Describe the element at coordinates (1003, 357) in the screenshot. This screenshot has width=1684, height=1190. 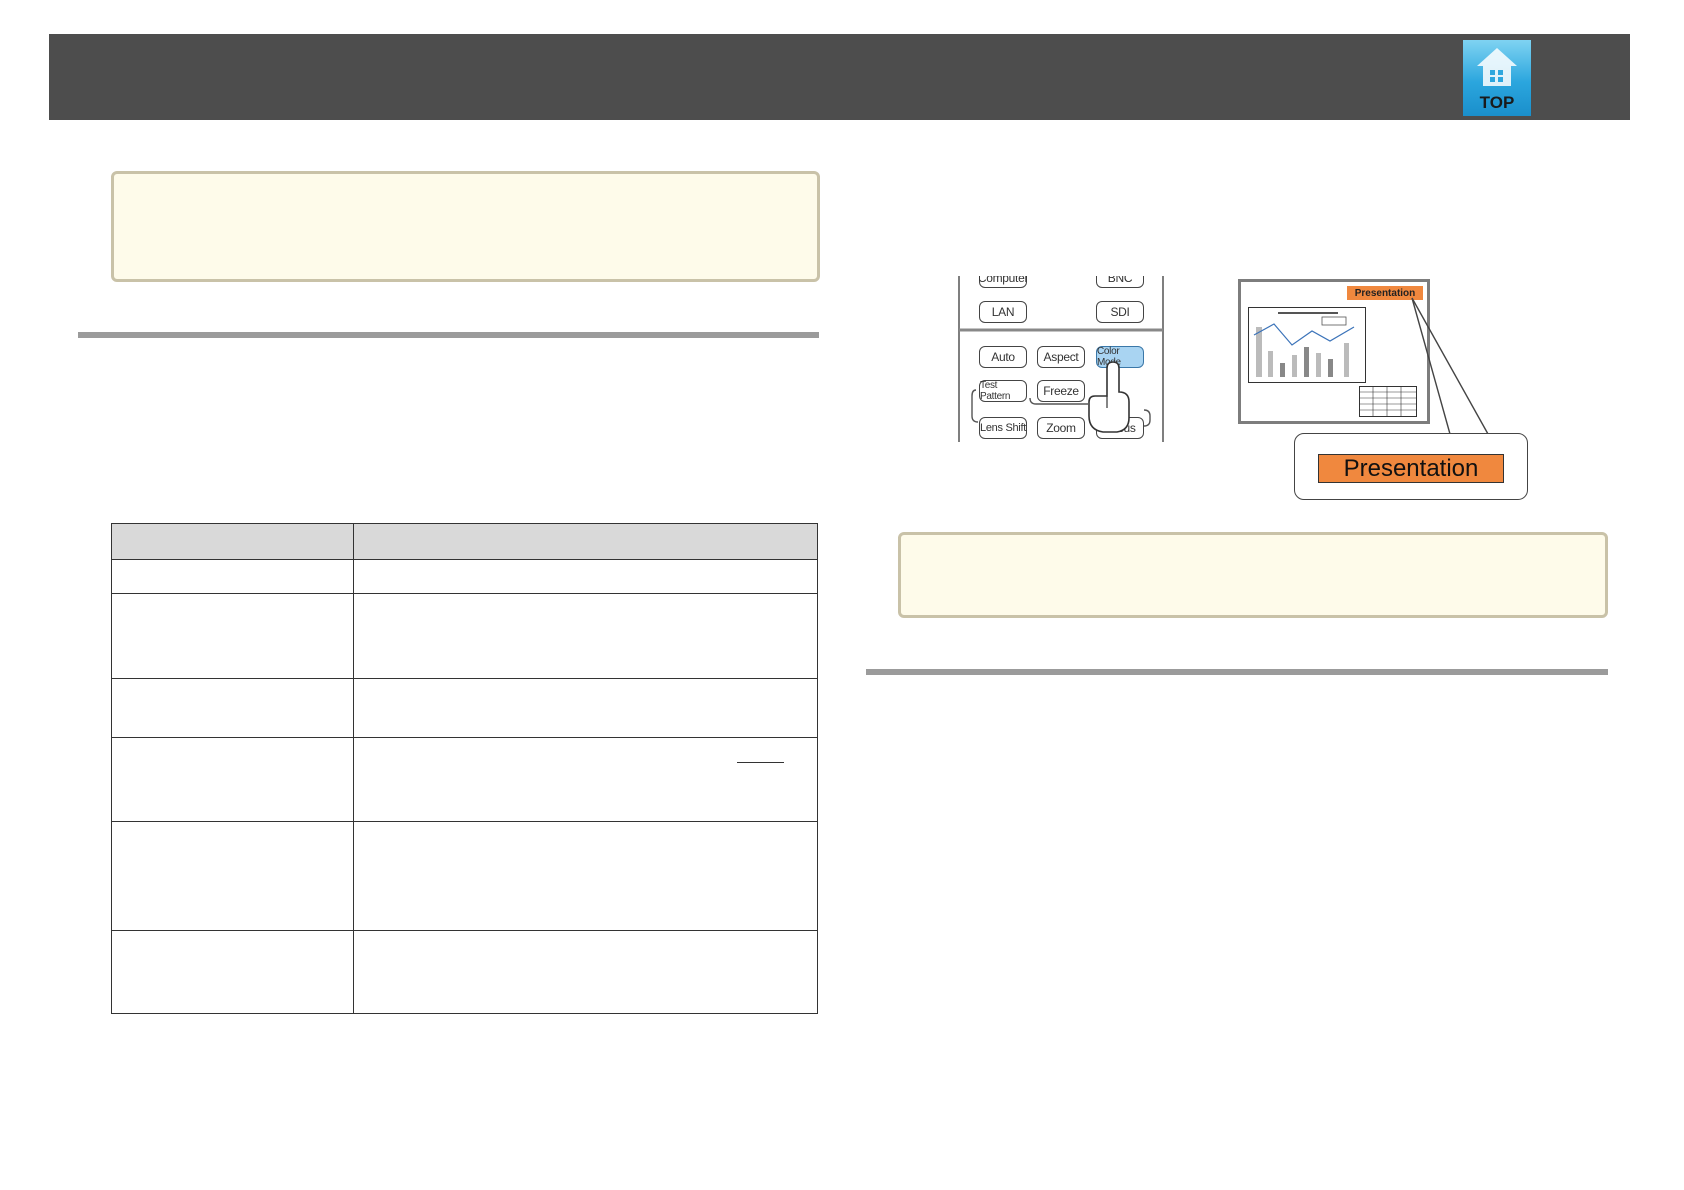
I see `auto-button: Auto` at that location.